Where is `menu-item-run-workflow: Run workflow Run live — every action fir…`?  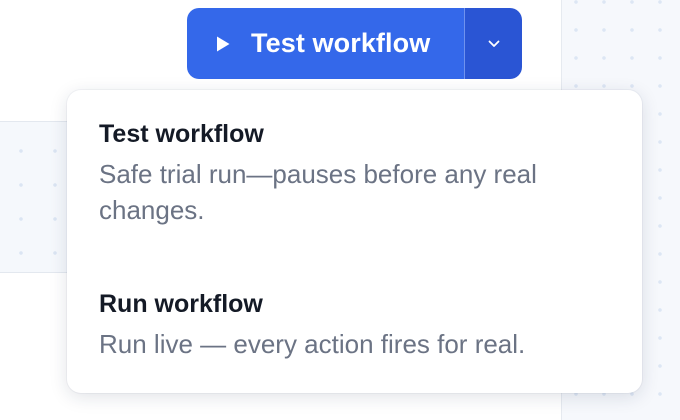 menu-item-run-workflow: Run workflow Run live — every action fir… is located at coordinates (358, 325).